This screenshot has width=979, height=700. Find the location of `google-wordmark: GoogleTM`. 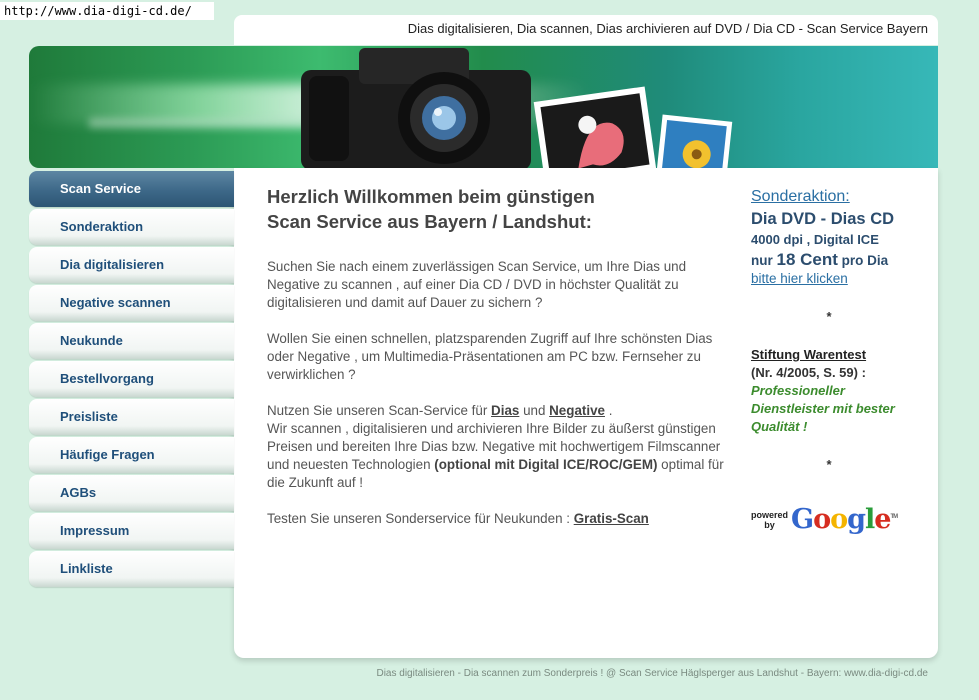

google-wordmark: GoogleTM is located at coordinates (844, 519).